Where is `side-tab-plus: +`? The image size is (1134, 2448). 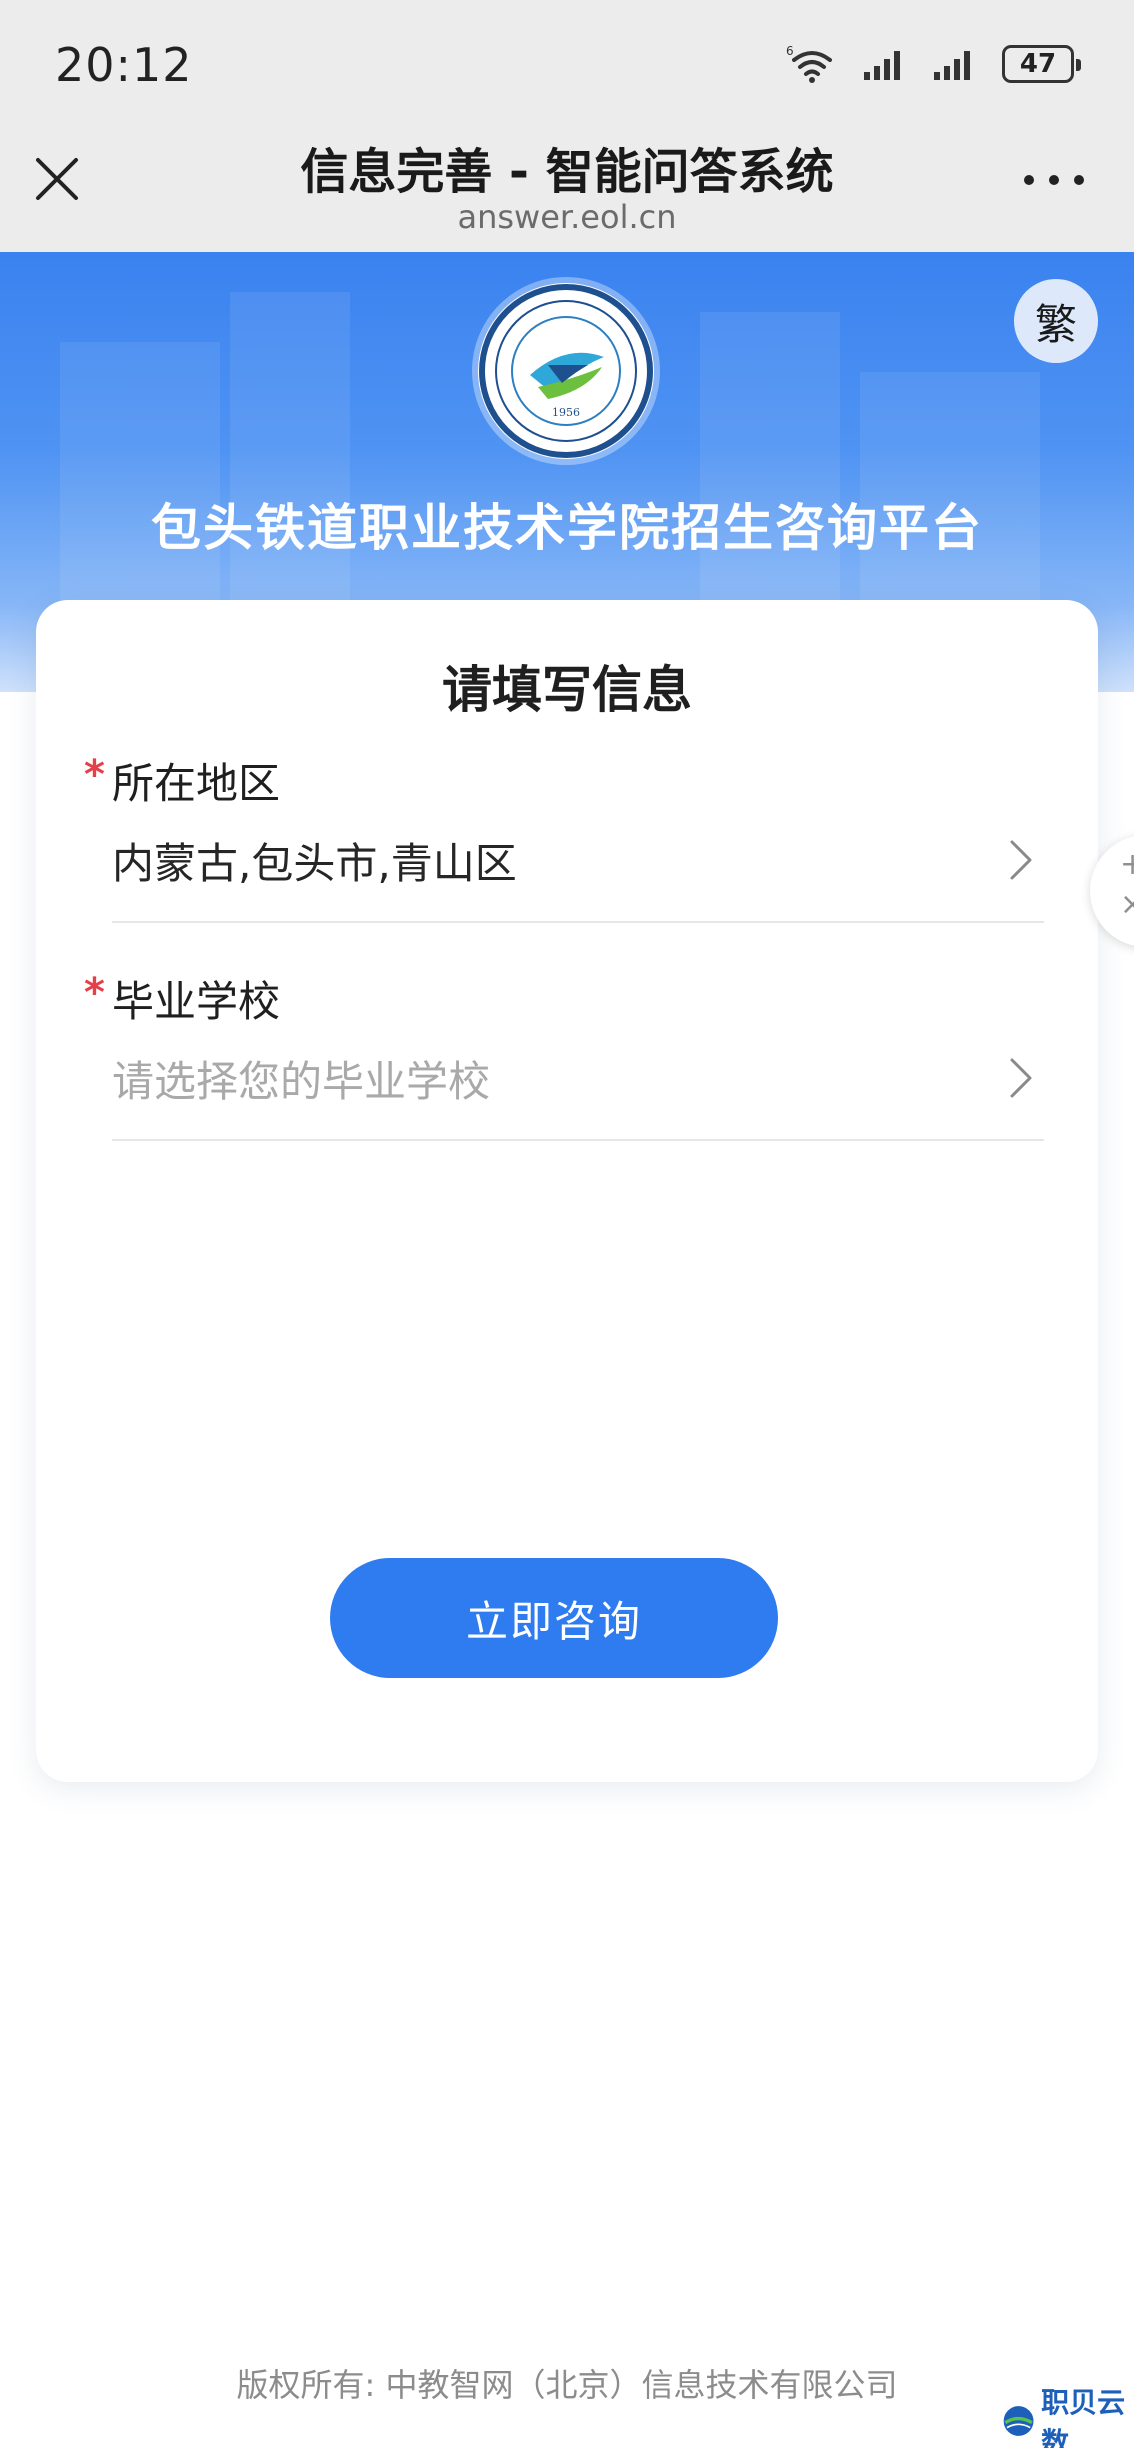 side-tab-plus: + is located at coordinates (1127, 864).